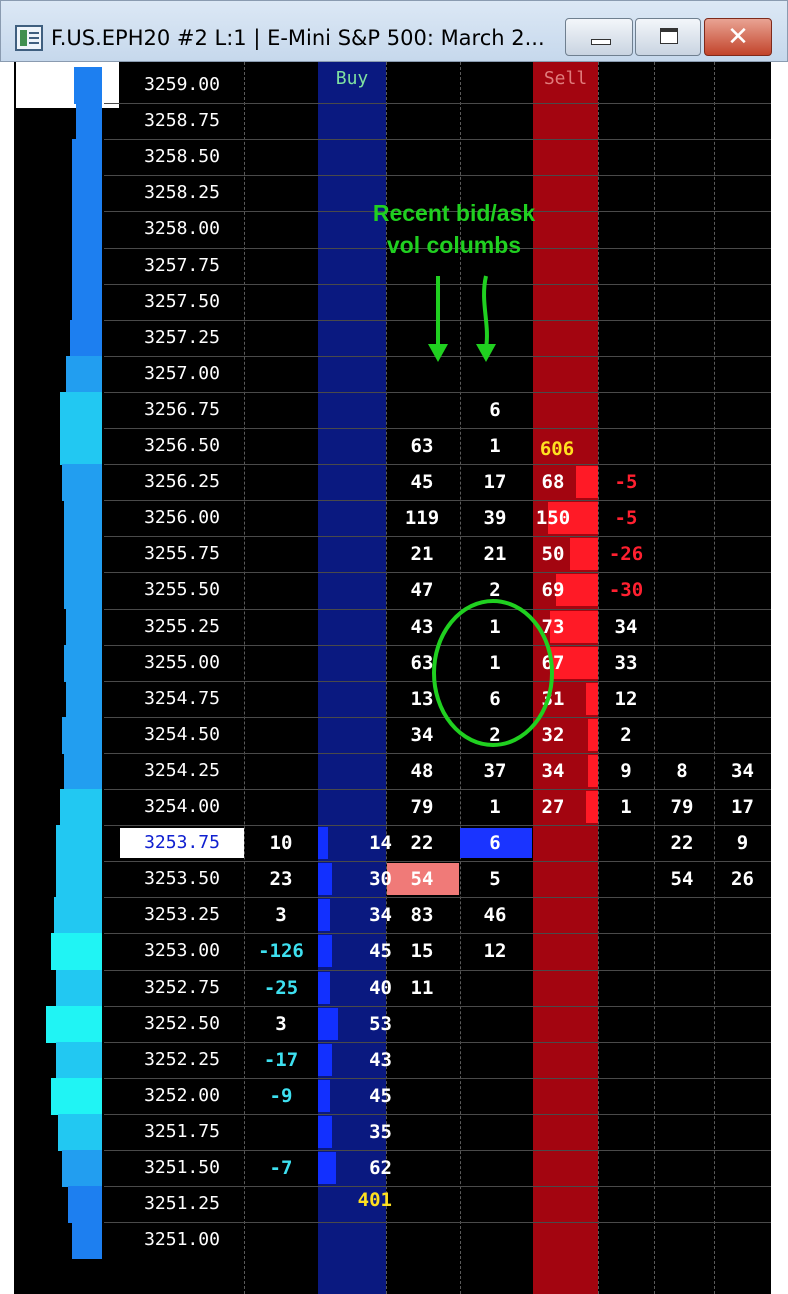 The width and height of the screenshot is (788, 1294). Describe the element at coordinates (601, 42) in the screenshot. I see `minimize-icon` at that location.